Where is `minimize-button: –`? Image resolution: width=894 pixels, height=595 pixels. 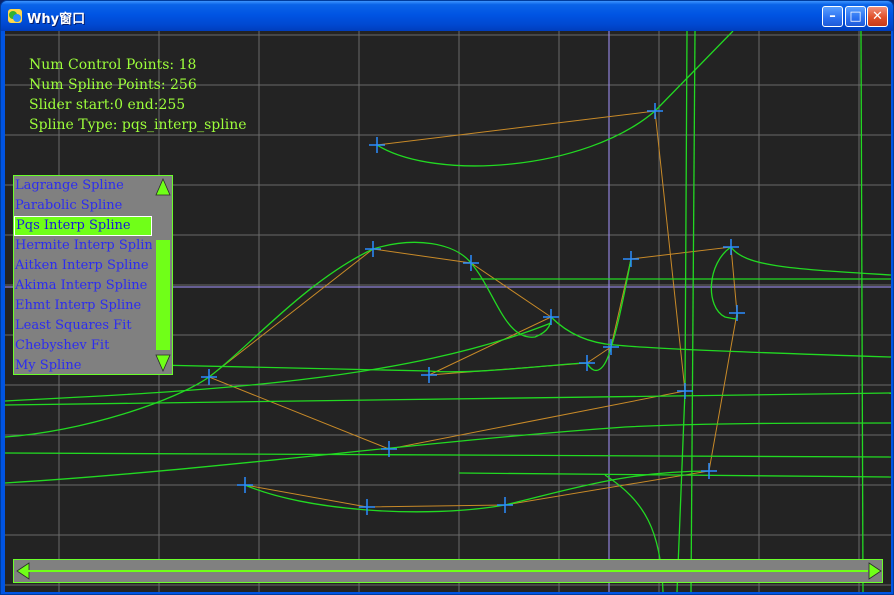 minimize-button: – is located at coordinates (832, 16).